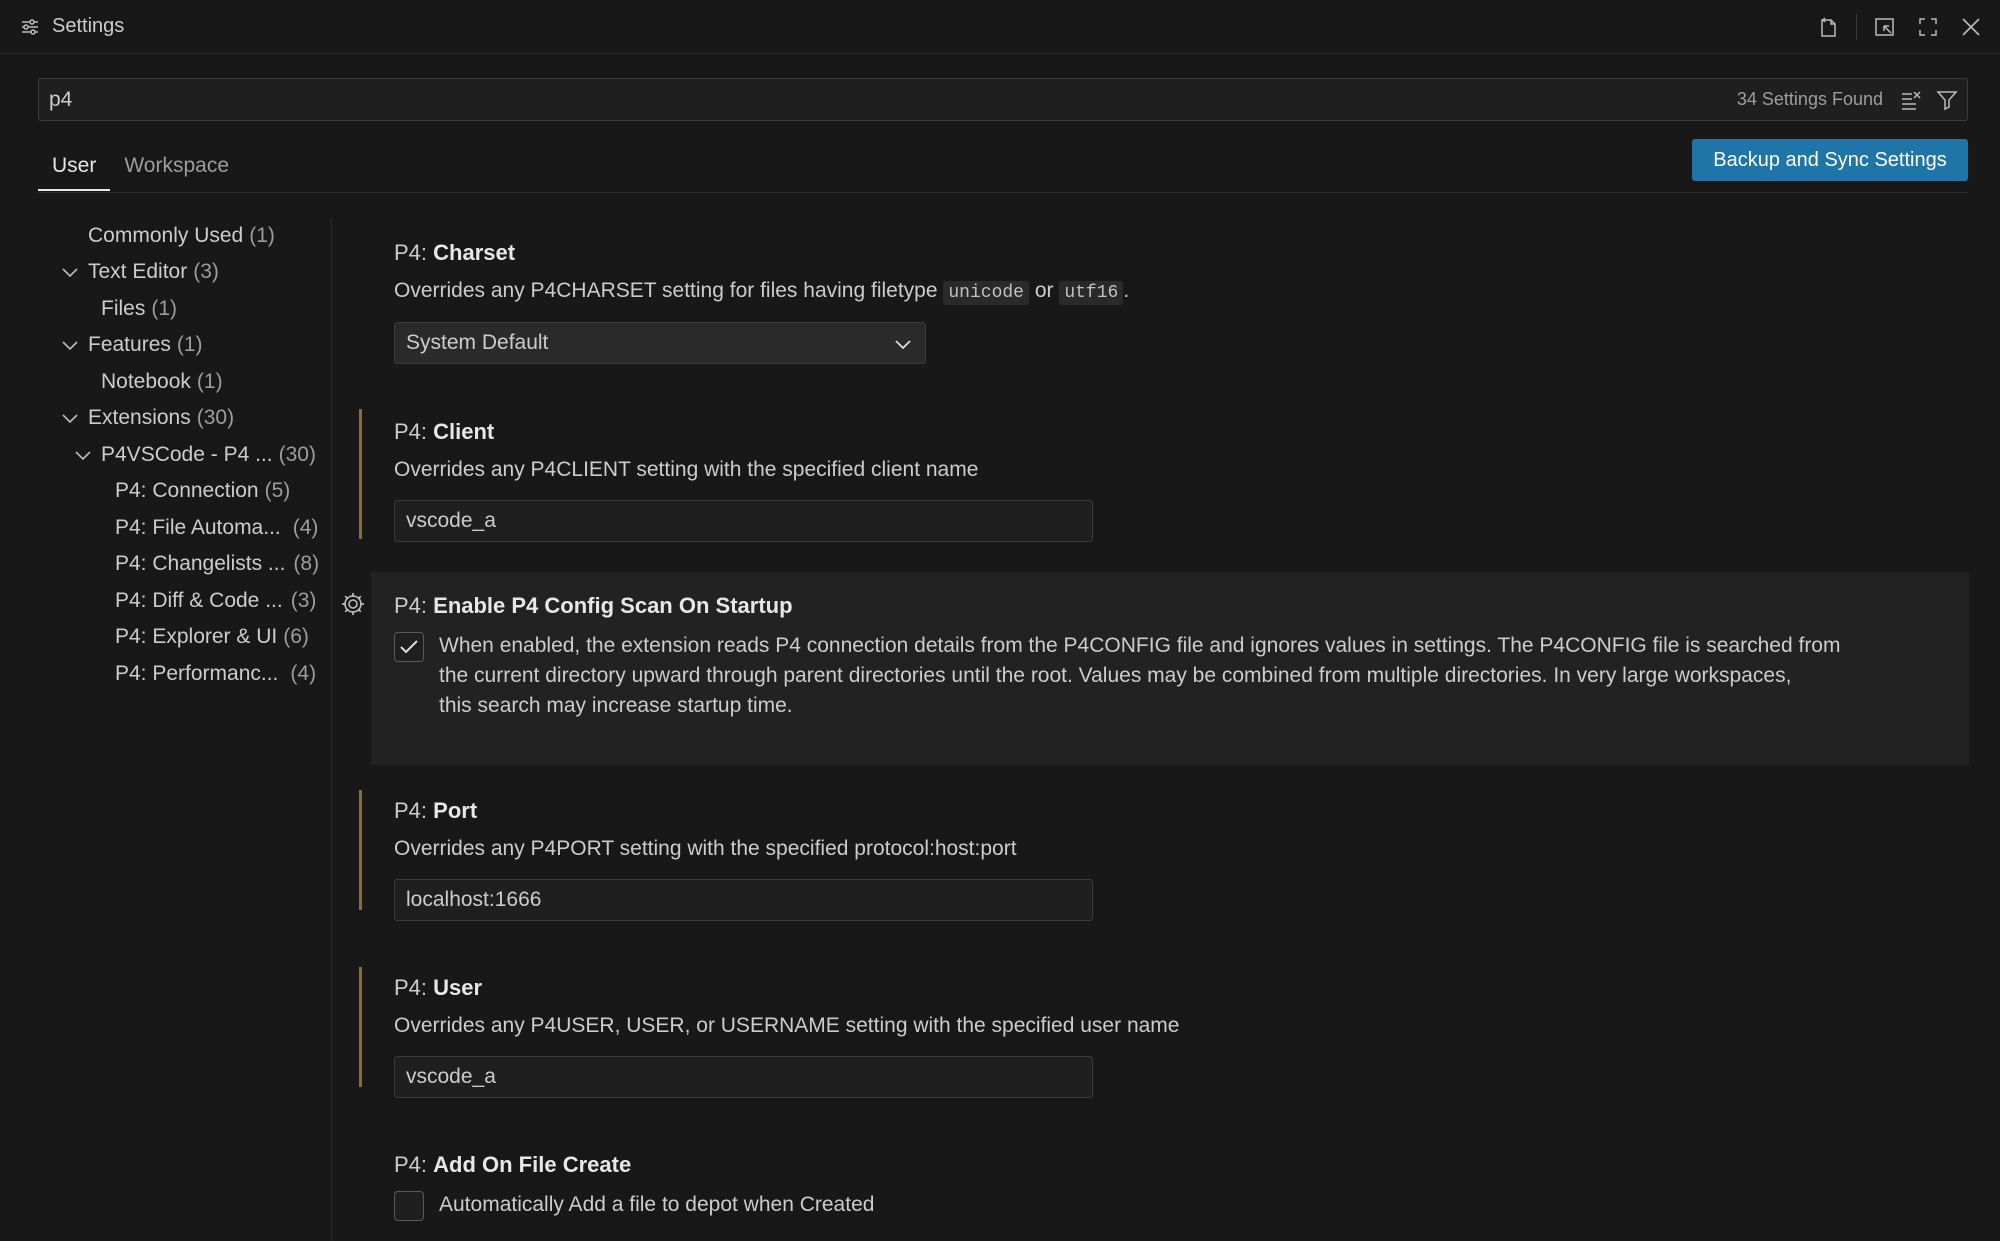 The width and height of the screenshot is (2000, 1241). Describe the element at coordinates (1856, 27) in the screenshot. I see `actions-separator` at that location.